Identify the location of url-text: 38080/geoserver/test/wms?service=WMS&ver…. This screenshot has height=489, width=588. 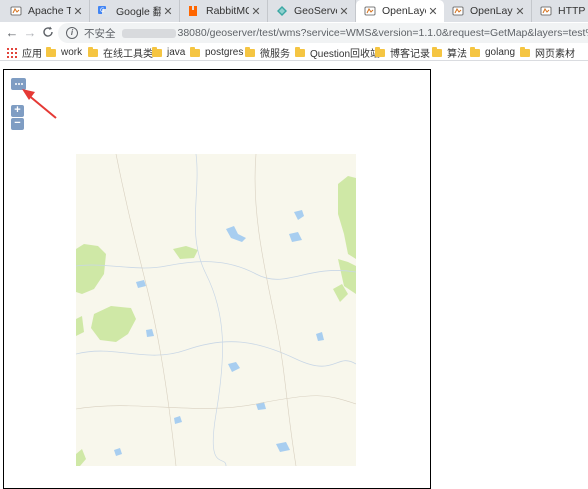
(383, 33).